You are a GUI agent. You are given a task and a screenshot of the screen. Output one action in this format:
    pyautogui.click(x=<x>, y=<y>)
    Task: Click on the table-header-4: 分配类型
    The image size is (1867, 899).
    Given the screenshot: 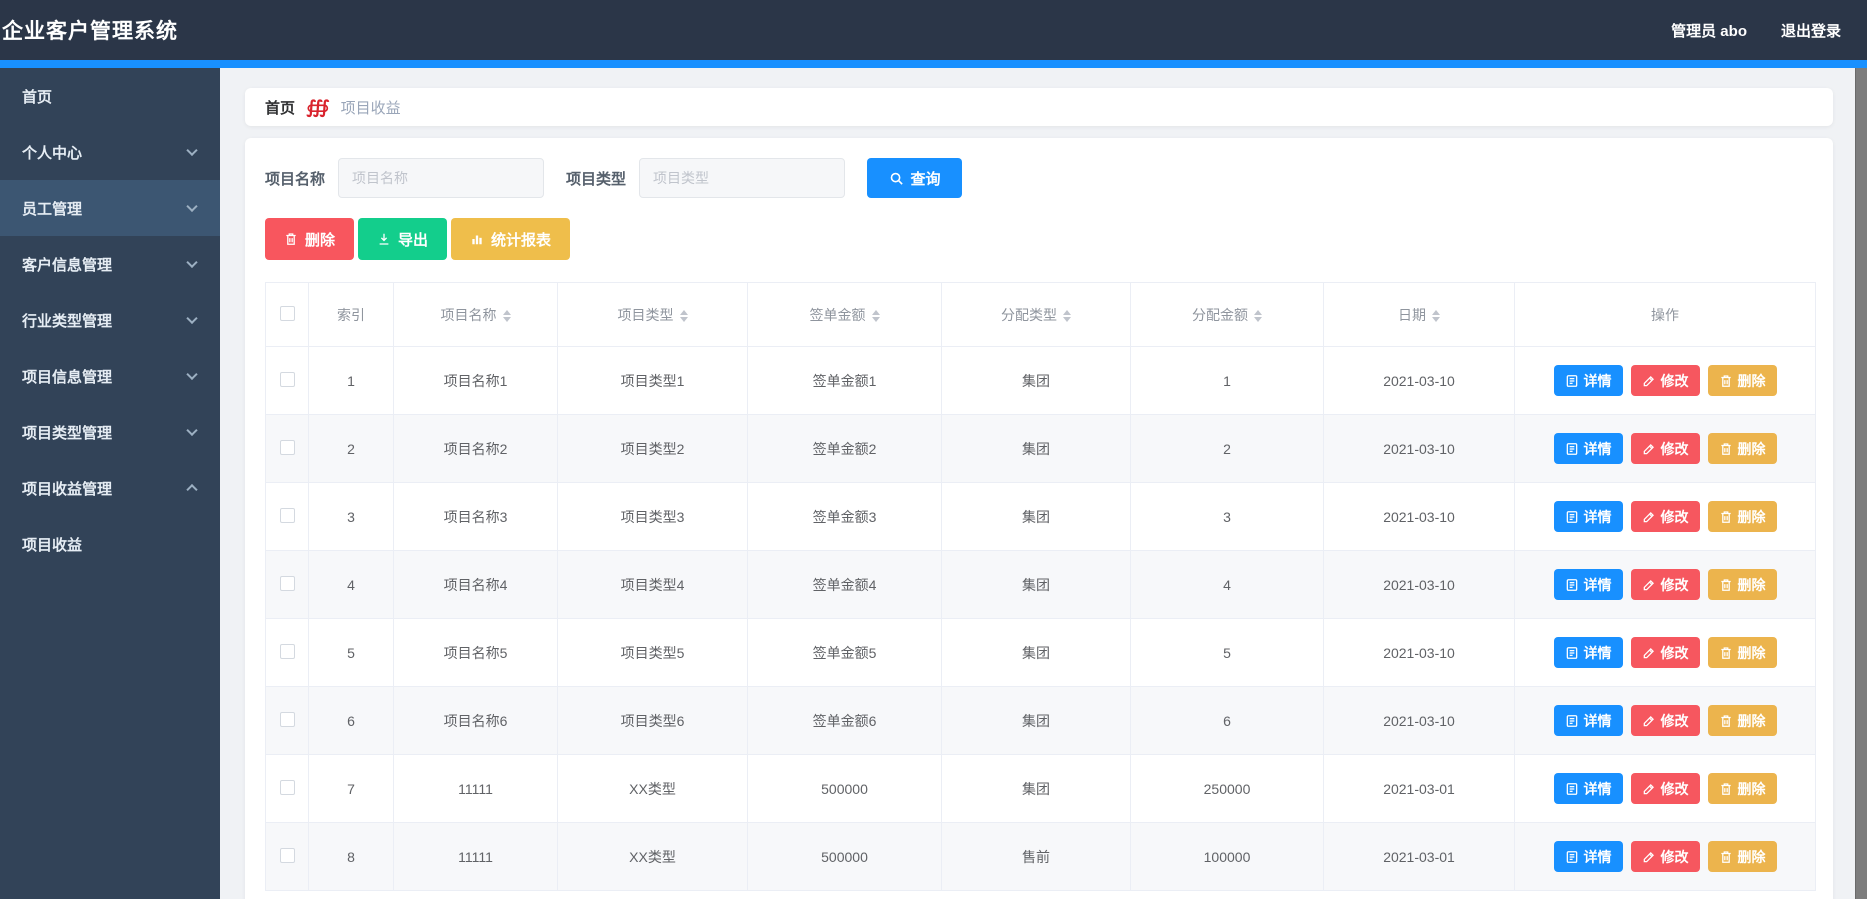 What is the action you would take?
    pyautogui.click(x=1036, y=314)
    